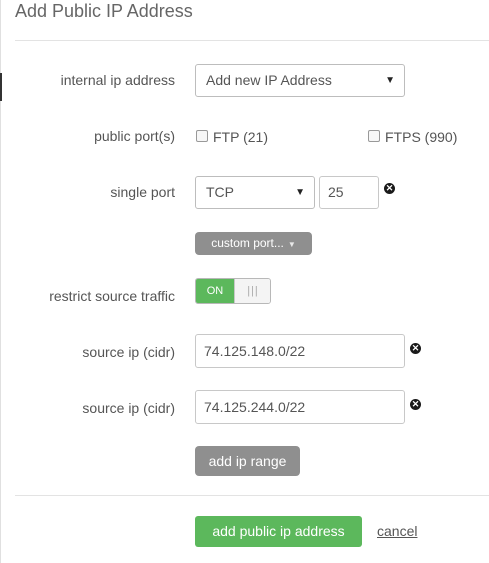  Describe the element at coordinates (252, 291) in the screenshot. I see `toggle-handle: |||` at that location.